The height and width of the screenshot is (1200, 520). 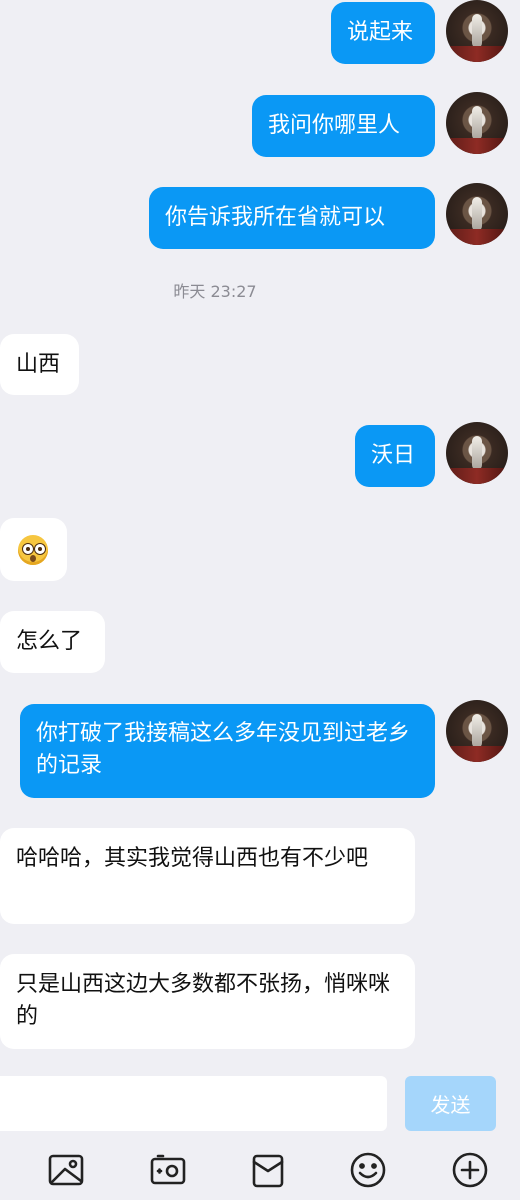 What do you see at coordinates (192, 858) in the screenshot?
I see `message-text: 哈哈哈，其实我觉得山西也有不少吧` at bounding box center [192, 858].